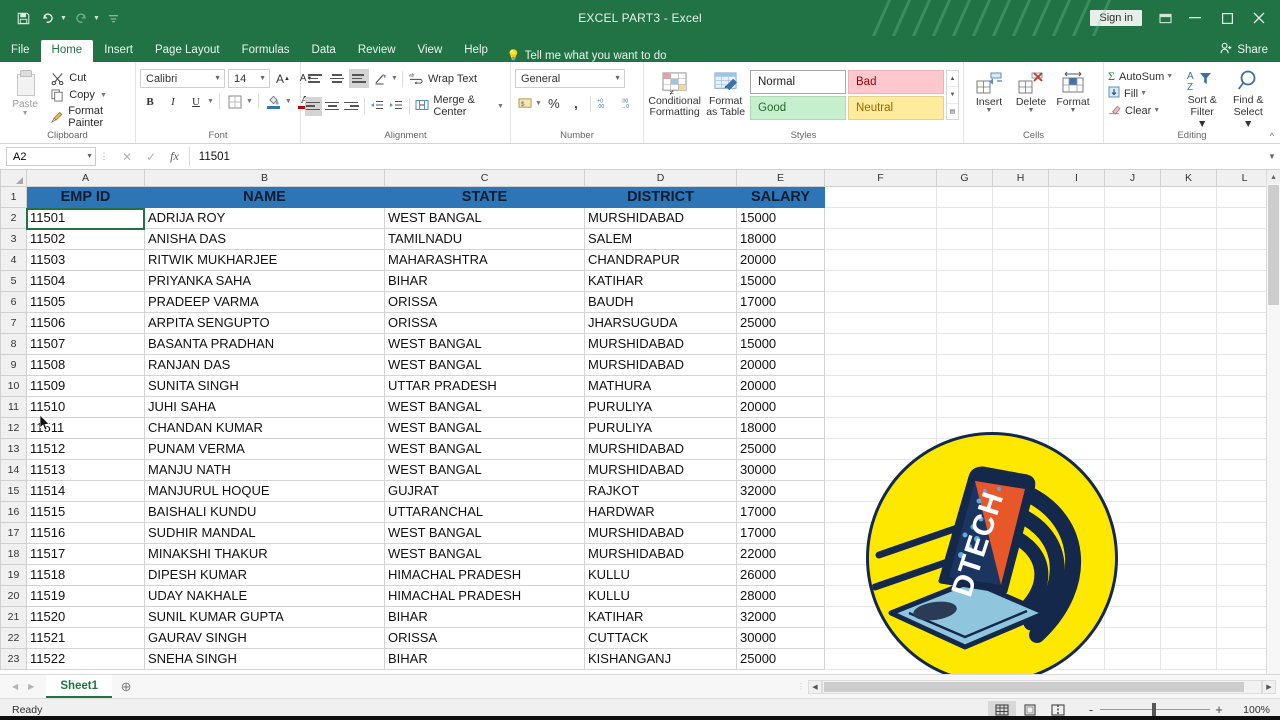 The width and height of the screenshot is (1280, 720). What do you see at coordinates (484, 385) in the screenshot?
I see `data-cell: UTTAR PRADESH` at bounding box center [484, 385].